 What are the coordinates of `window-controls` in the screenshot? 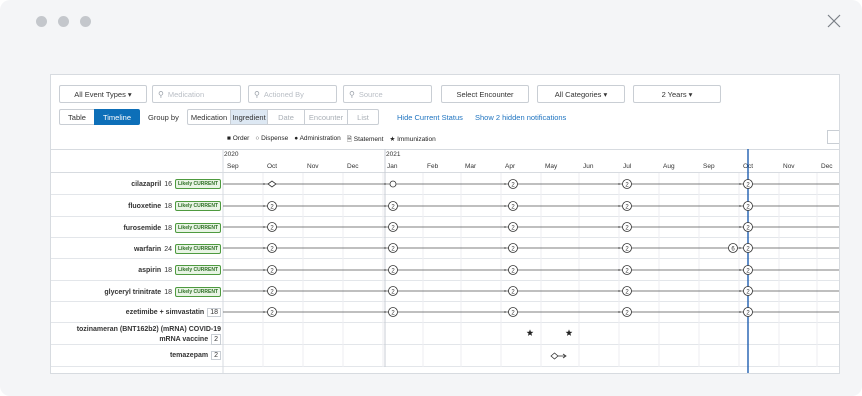 It's located at (63, 21).